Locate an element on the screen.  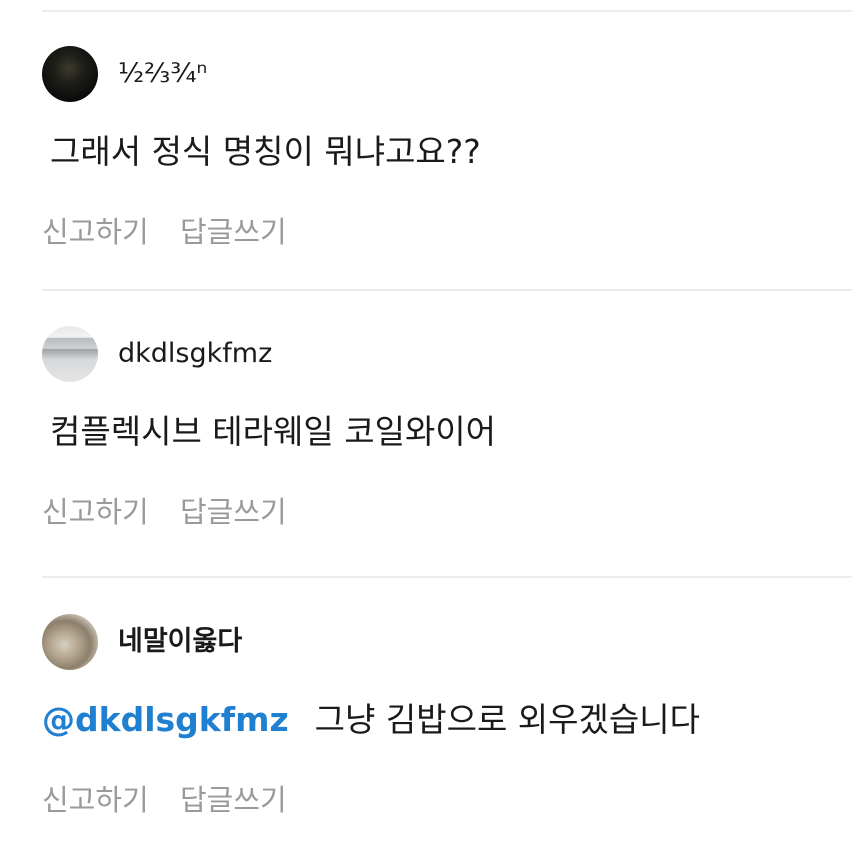
comment-text-content: 그냥 김밥으로 외우겠습니다 is located at coordinates (507, 719).